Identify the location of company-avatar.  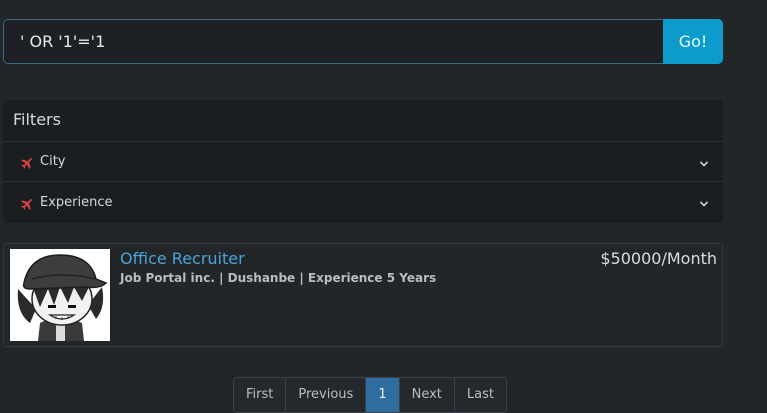
(60, 295).